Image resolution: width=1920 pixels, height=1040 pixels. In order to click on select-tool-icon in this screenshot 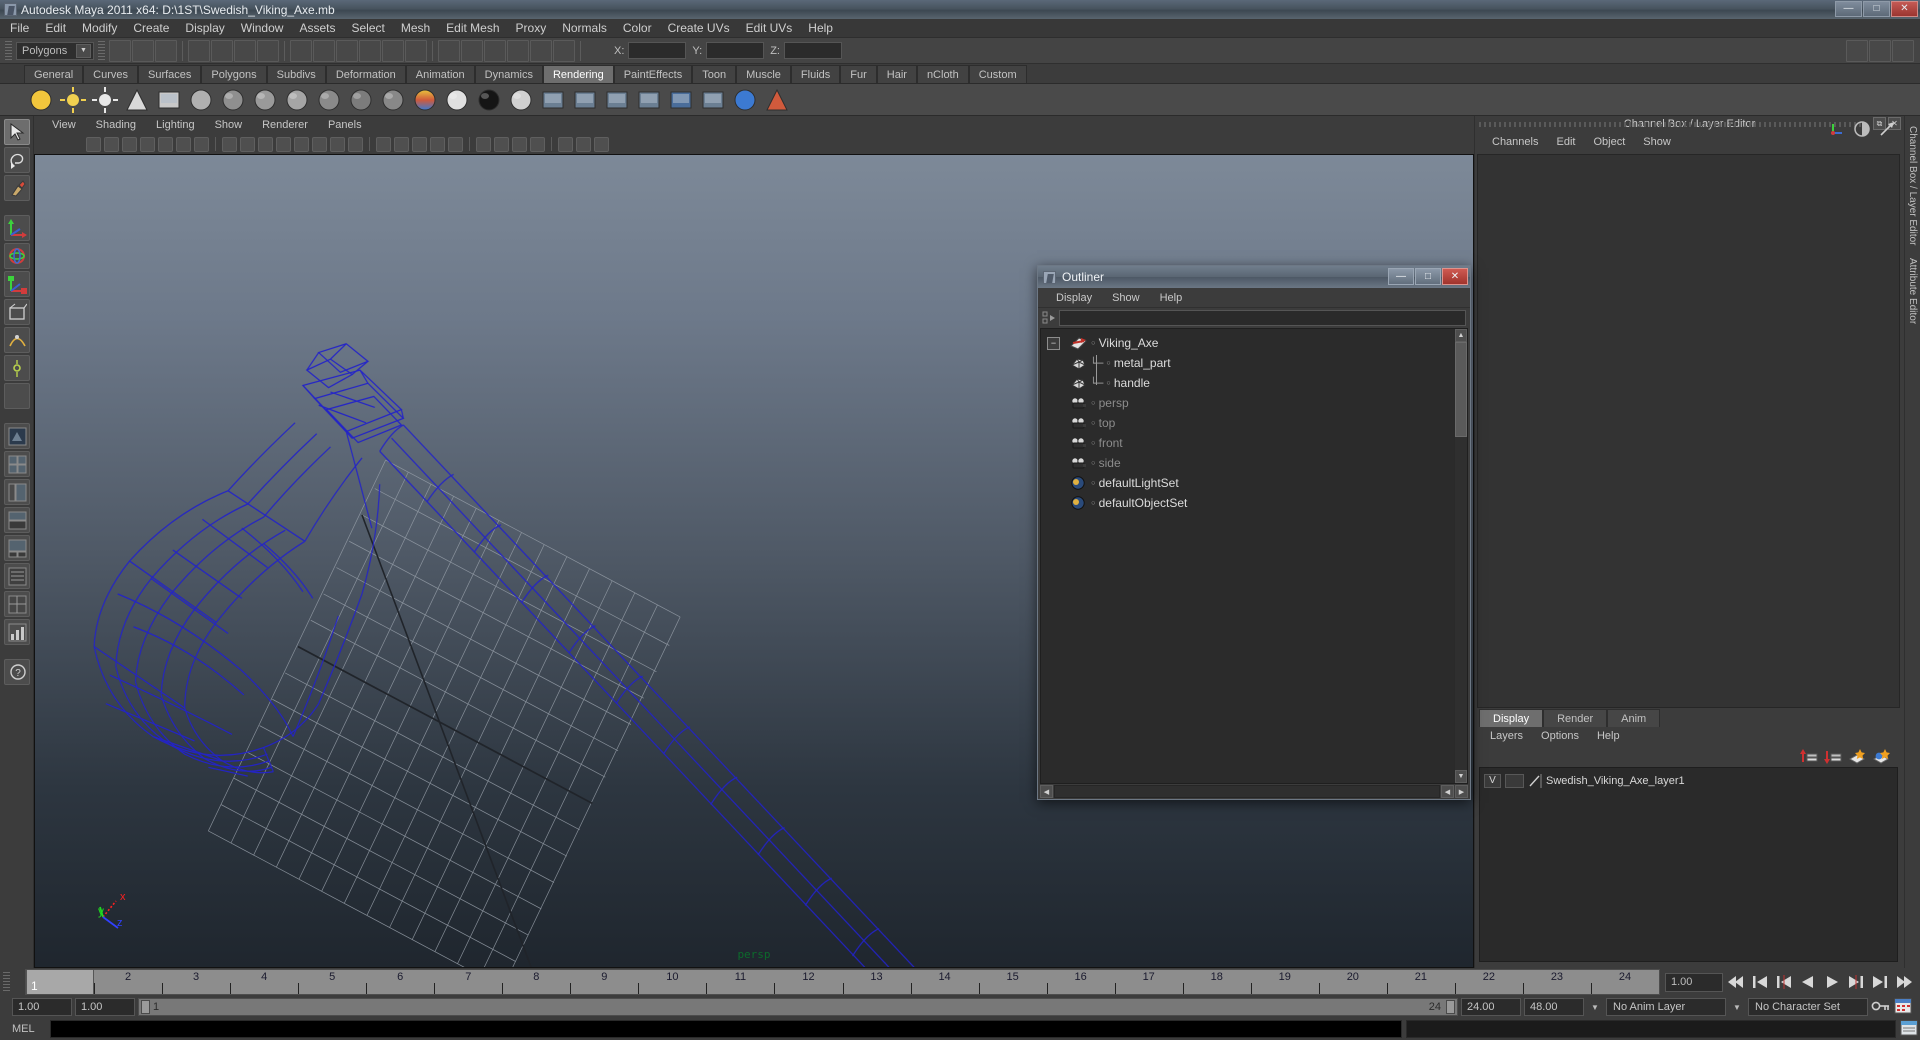, I will do `click(16, 132)`.